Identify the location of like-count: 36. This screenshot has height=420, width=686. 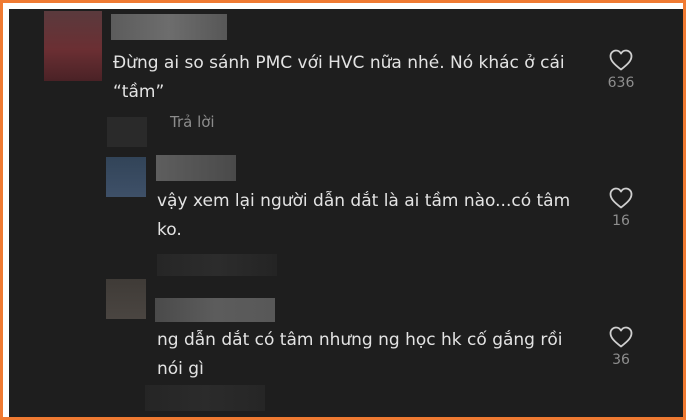
(621, 360).